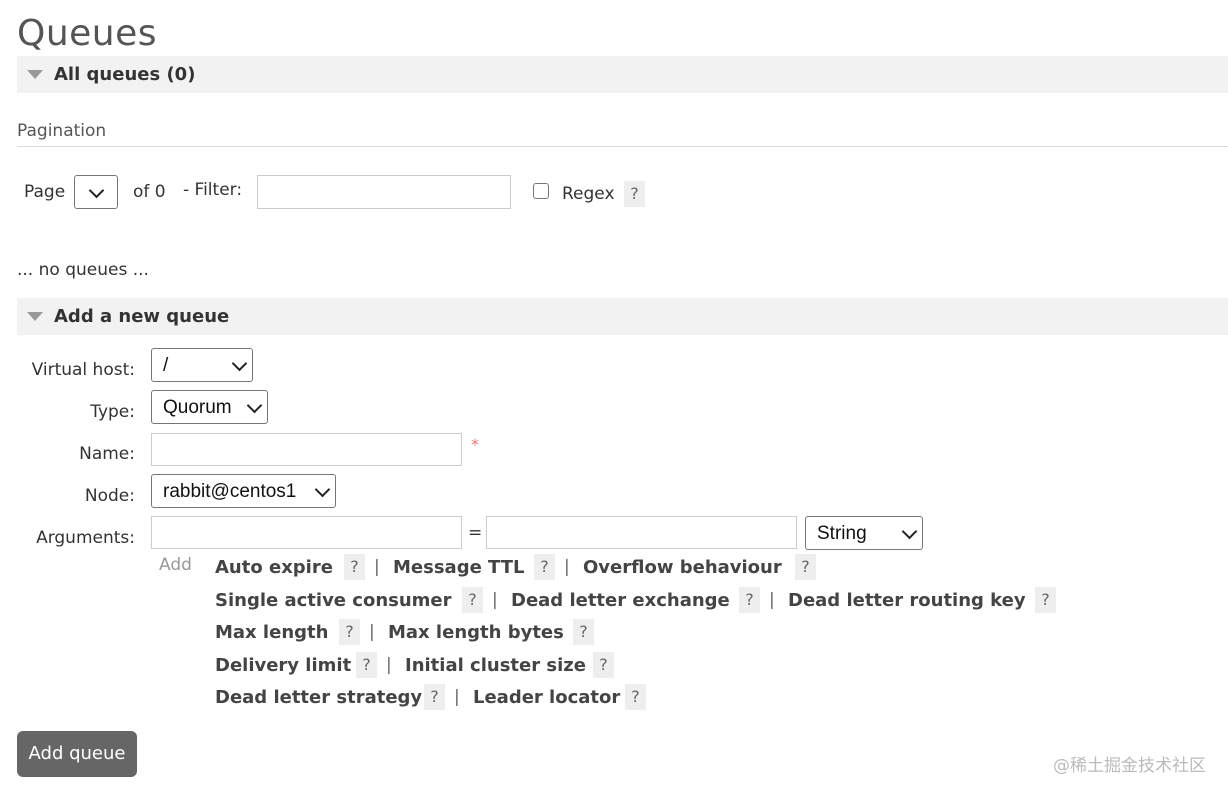 Image resolution: width=1228 pixels, height=795 pixels. Describe the element at coordinates (125, 74) in the screenshot. I see `all-queues-heading: All queues (0)` at that location.